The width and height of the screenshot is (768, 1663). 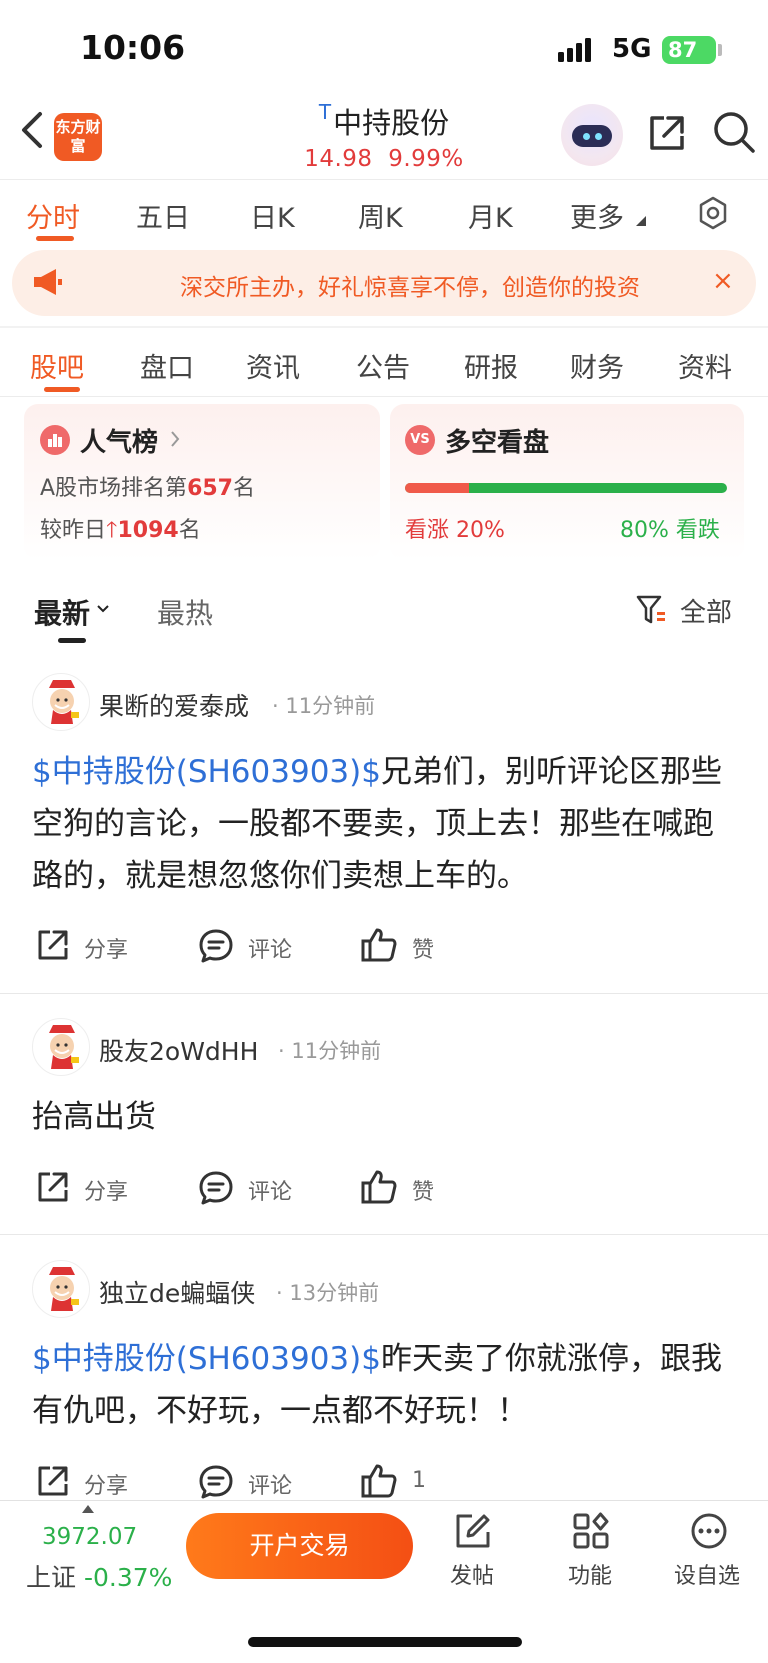 I want to click on chevron-right-icon, so click(x=175, y=439).